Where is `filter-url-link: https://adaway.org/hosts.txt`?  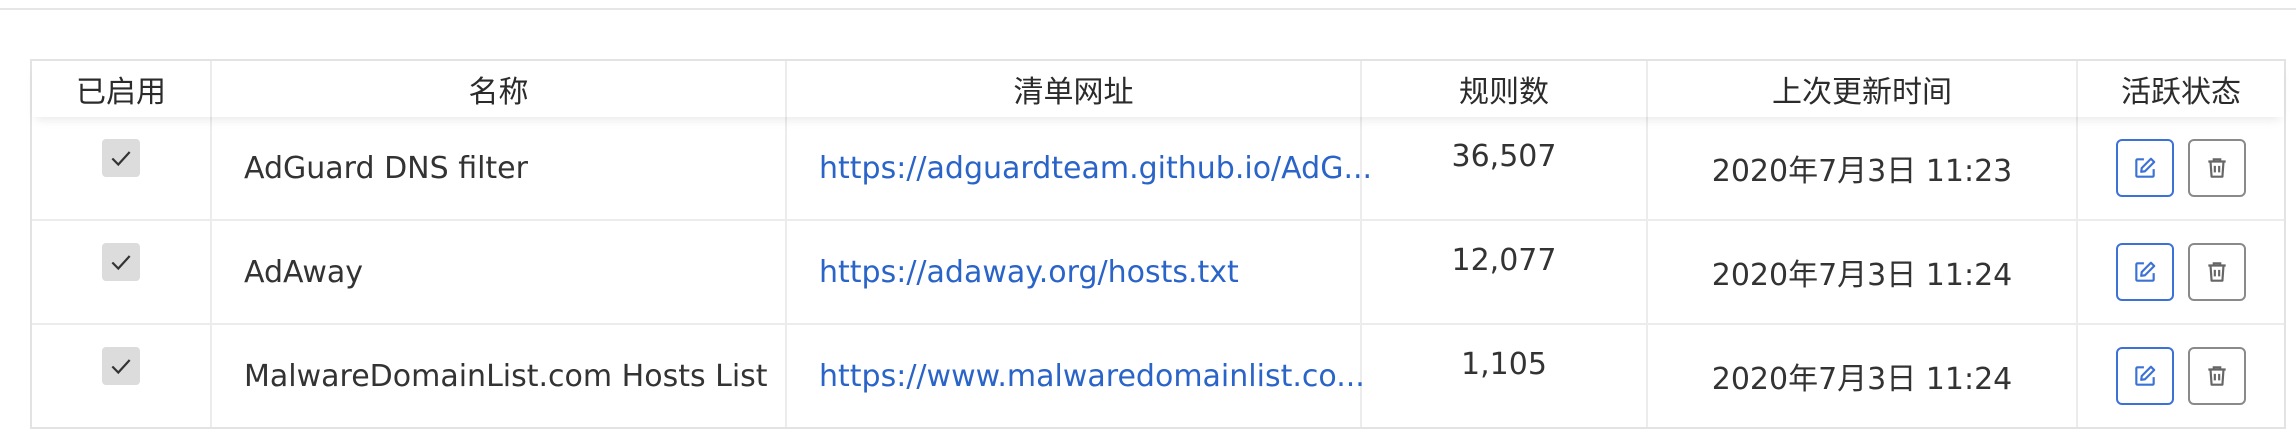 filter-url-link: https://adaway.org/hosts.txt is located at coordinates (1029, 272).